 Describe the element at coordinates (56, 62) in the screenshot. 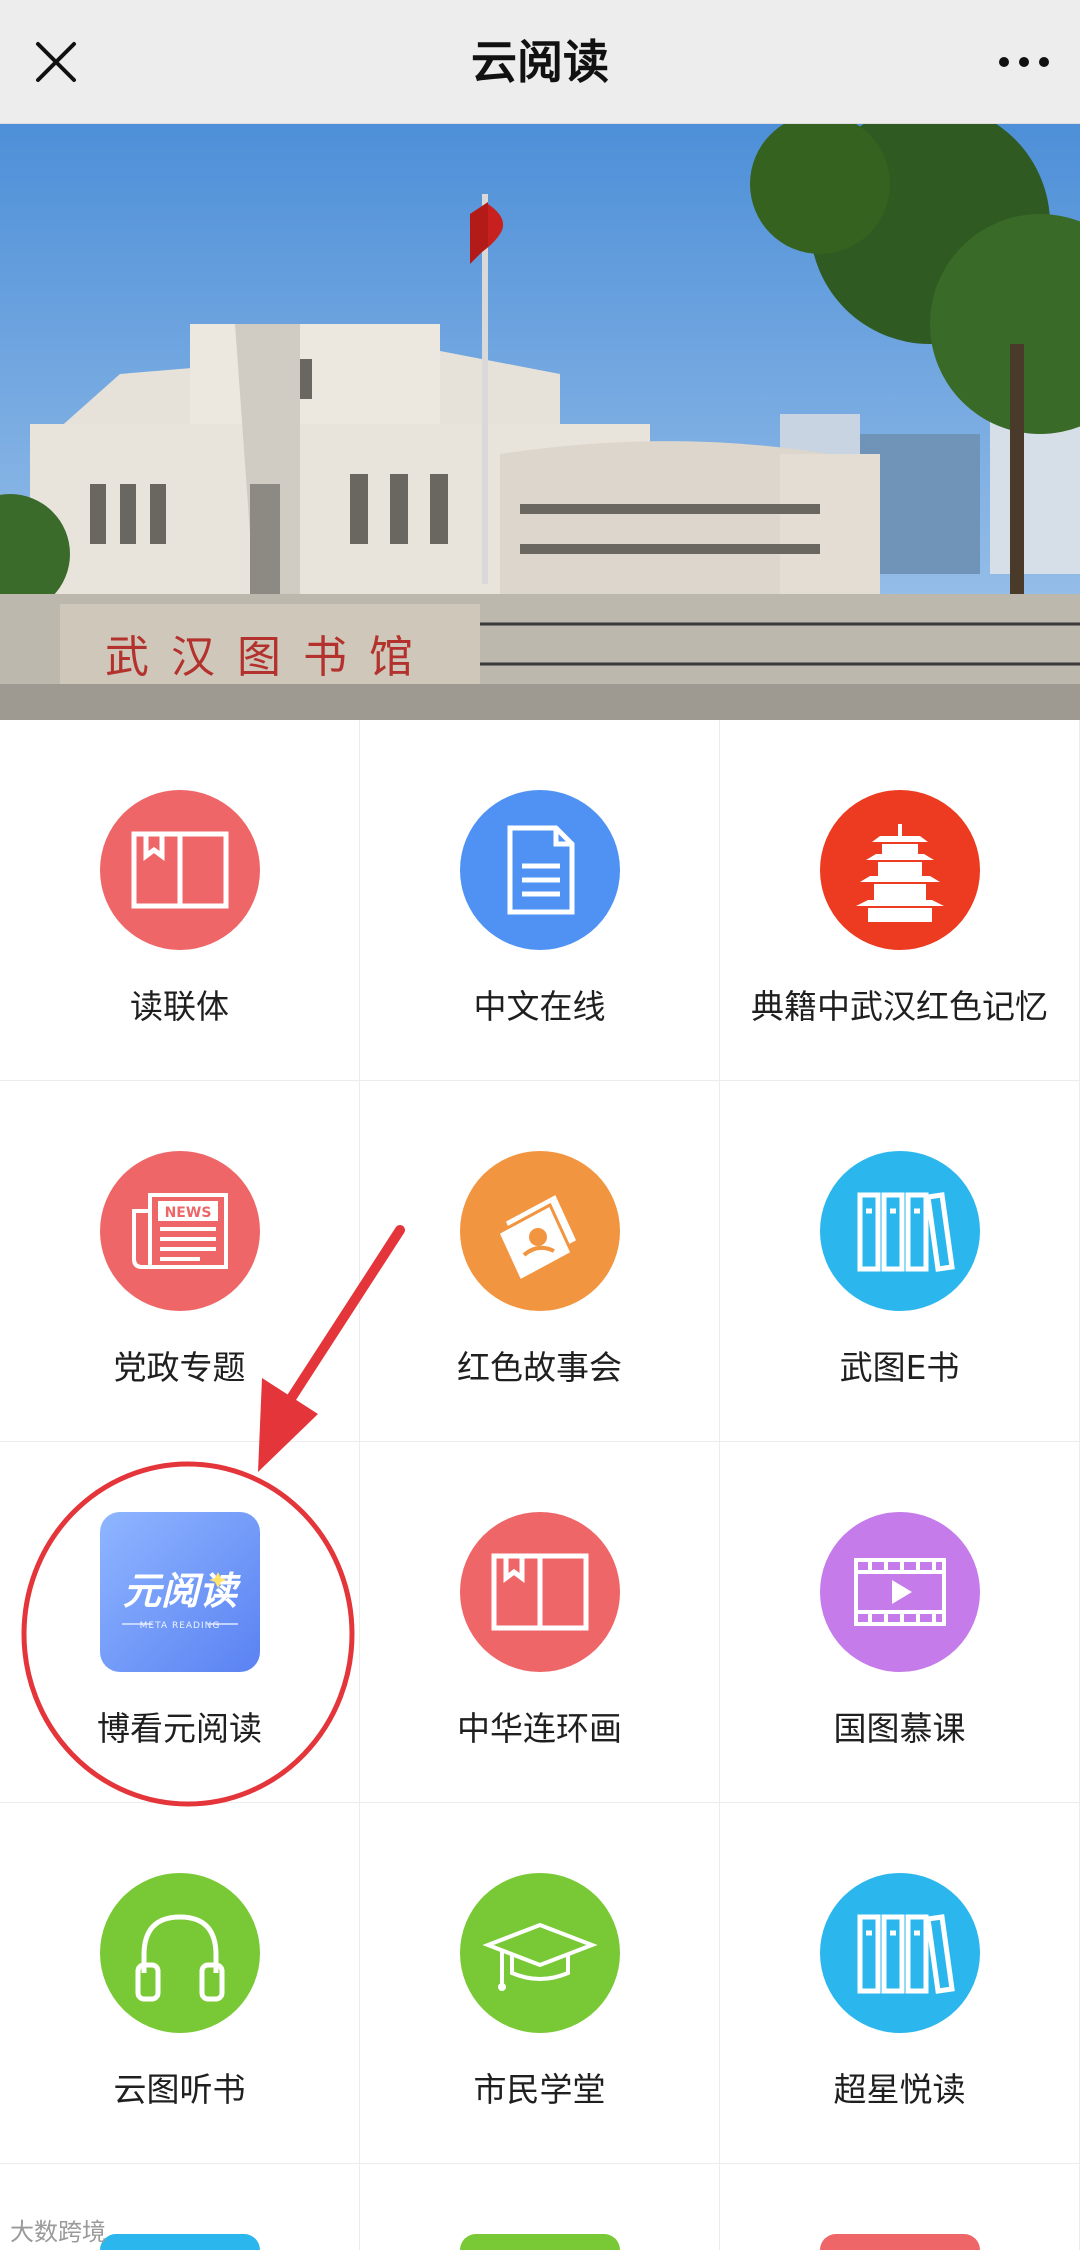

I see `close-icon` at that location.